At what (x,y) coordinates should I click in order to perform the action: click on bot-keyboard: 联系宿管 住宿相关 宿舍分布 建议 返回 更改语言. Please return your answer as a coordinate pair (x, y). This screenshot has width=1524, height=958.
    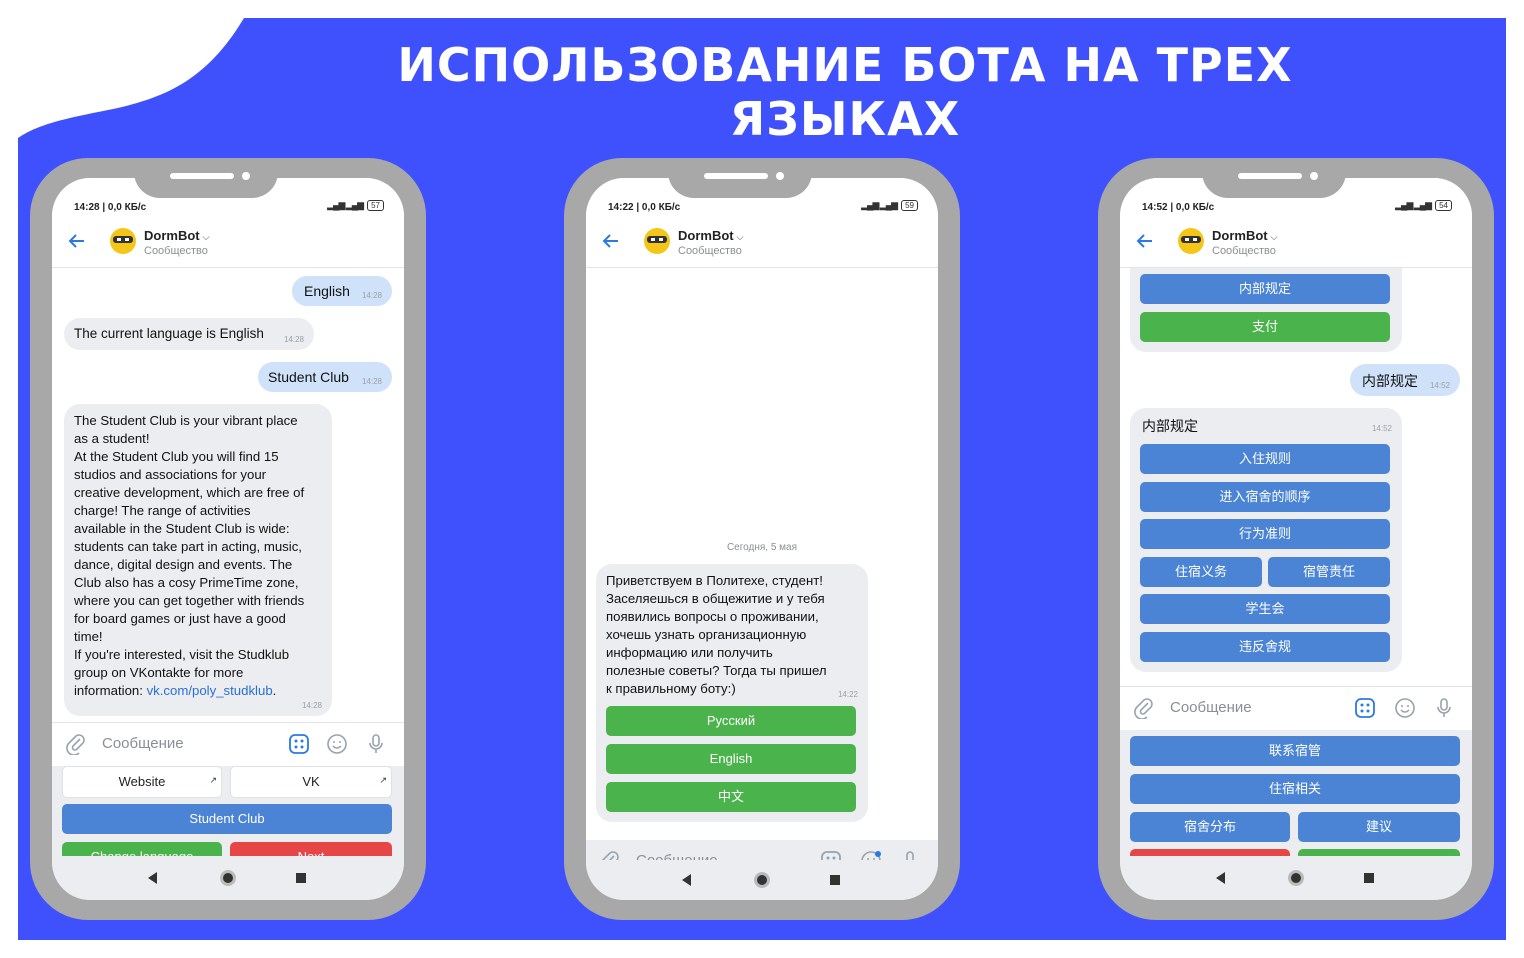
    Looking at the image, I should click on (1296, 804).